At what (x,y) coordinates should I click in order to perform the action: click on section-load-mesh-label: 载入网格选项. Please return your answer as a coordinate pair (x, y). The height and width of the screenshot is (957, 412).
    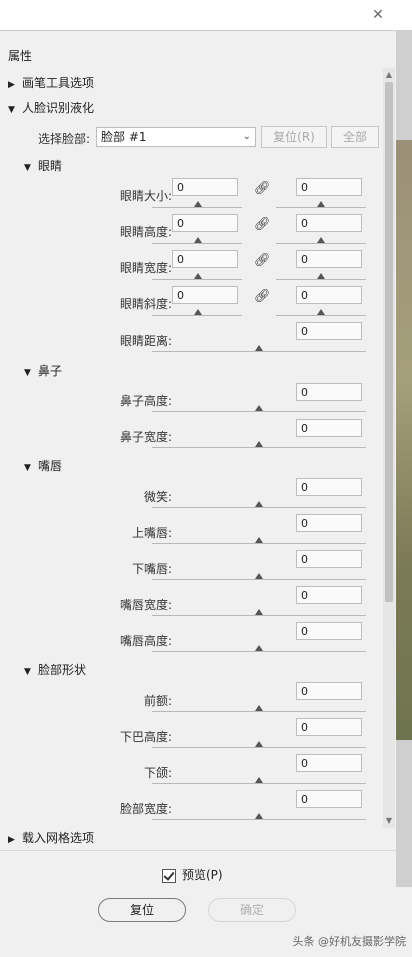
    Looking at the image, I should click on (58, 838).